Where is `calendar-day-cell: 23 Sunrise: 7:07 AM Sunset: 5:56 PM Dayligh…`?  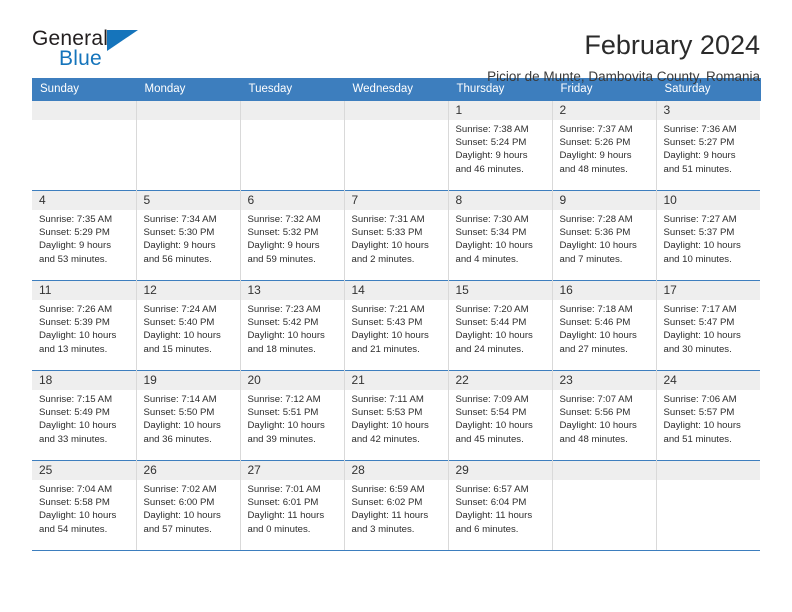 calendar-day-cell: 23 Sunrise: 7:07 AM Sunset: 5:56 PM Dayligh… is located at coordinates (604, 415).